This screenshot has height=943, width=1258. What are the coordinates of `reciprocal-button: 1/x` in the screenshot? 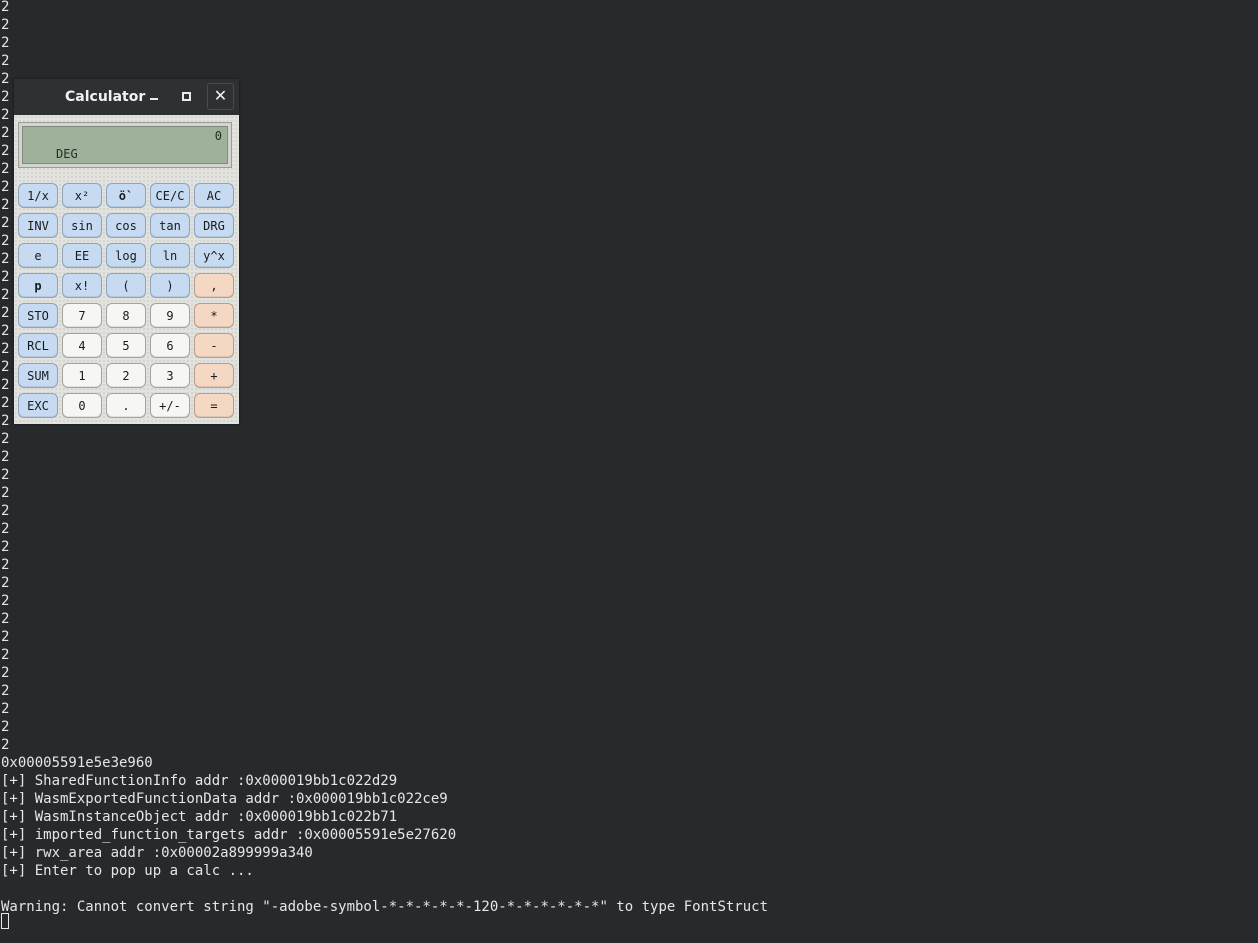 It's located at (38, 195).